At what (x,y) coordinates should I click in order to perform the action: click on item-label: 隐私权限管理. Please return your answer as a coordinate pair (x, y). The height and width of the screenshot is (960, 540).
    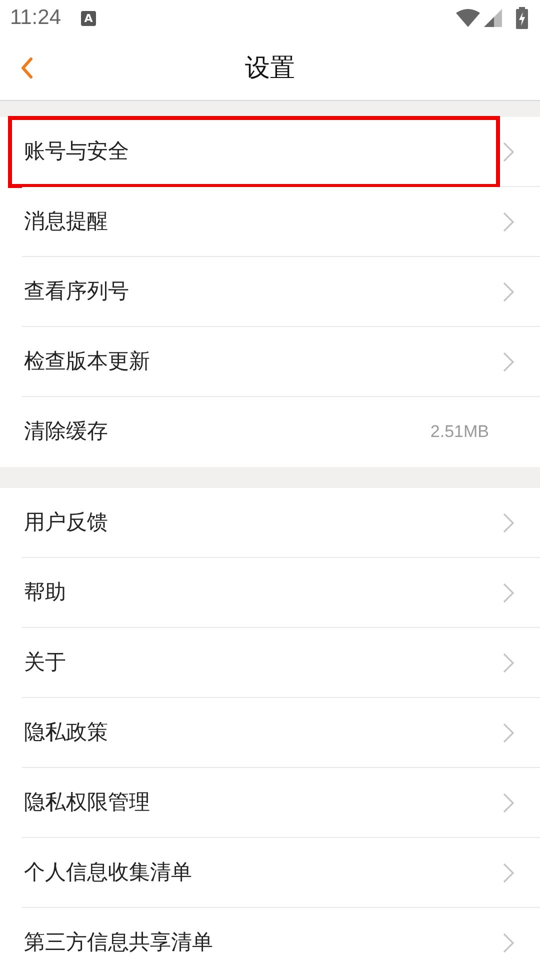
    Looking at the image, I should click on (87, 802).